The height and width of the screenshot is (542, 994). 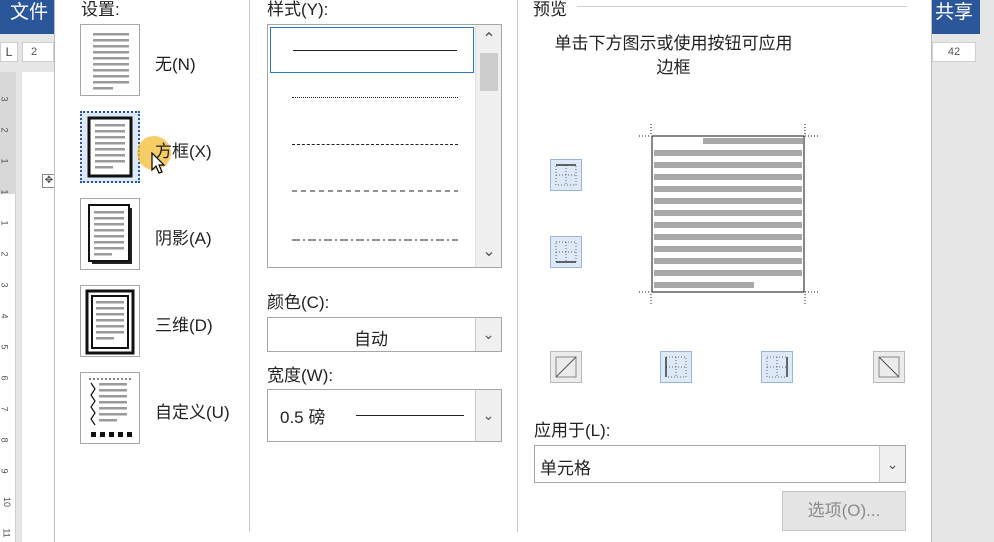 What do you see at coordinates (110, 234) in the screenshot?
I see `border-shadow-icon` at bounding box center [110, 234].